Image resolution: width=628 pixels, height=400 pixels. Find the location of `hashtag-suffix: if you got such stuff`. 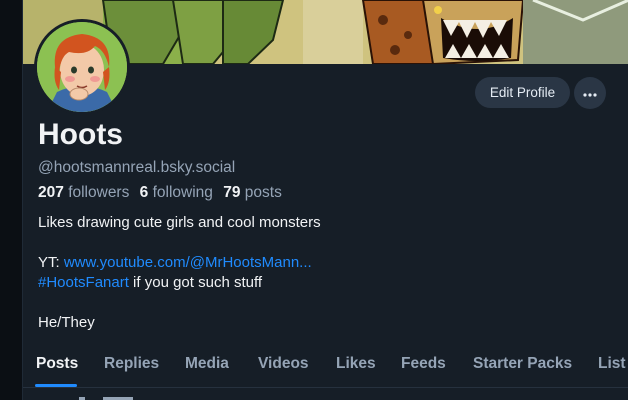

hashtag-suffix: if you got such stuff is located at coordinates (195, 282).